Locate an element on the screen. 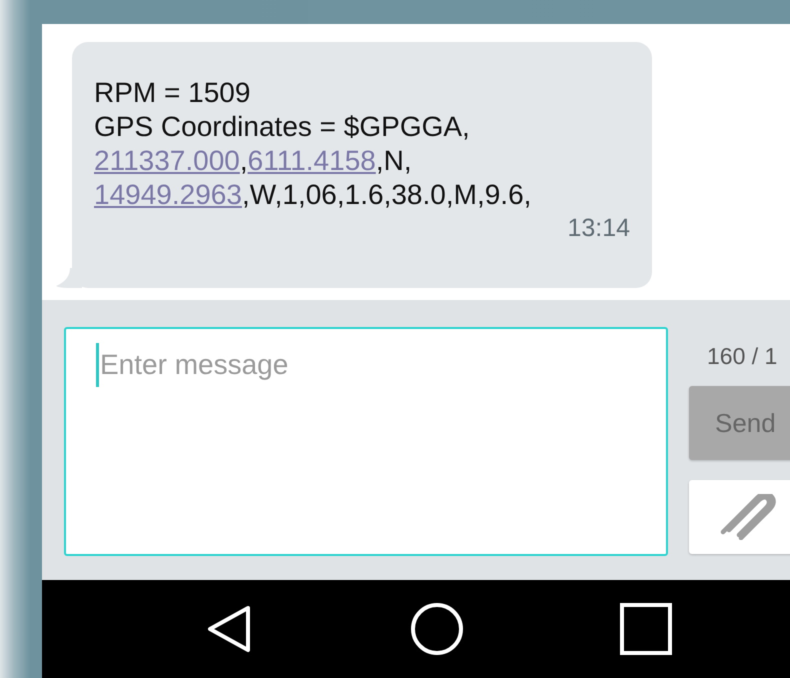 The image size is (790, 678). recent-apps-icon is located at coordinates (646, 629).